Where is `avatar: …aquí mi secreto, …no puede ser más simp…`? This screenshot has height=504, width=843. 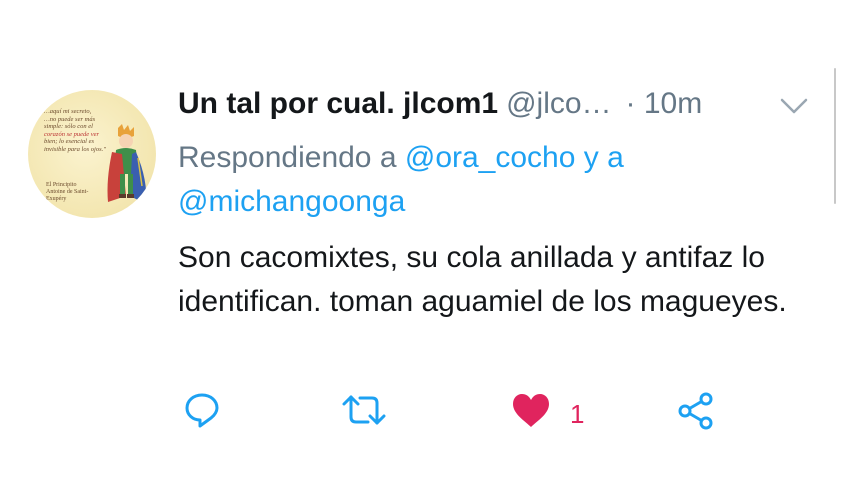
avatar: …aquí mi secreto, …no puede ser más simp… is located at coordinates (92, 154).